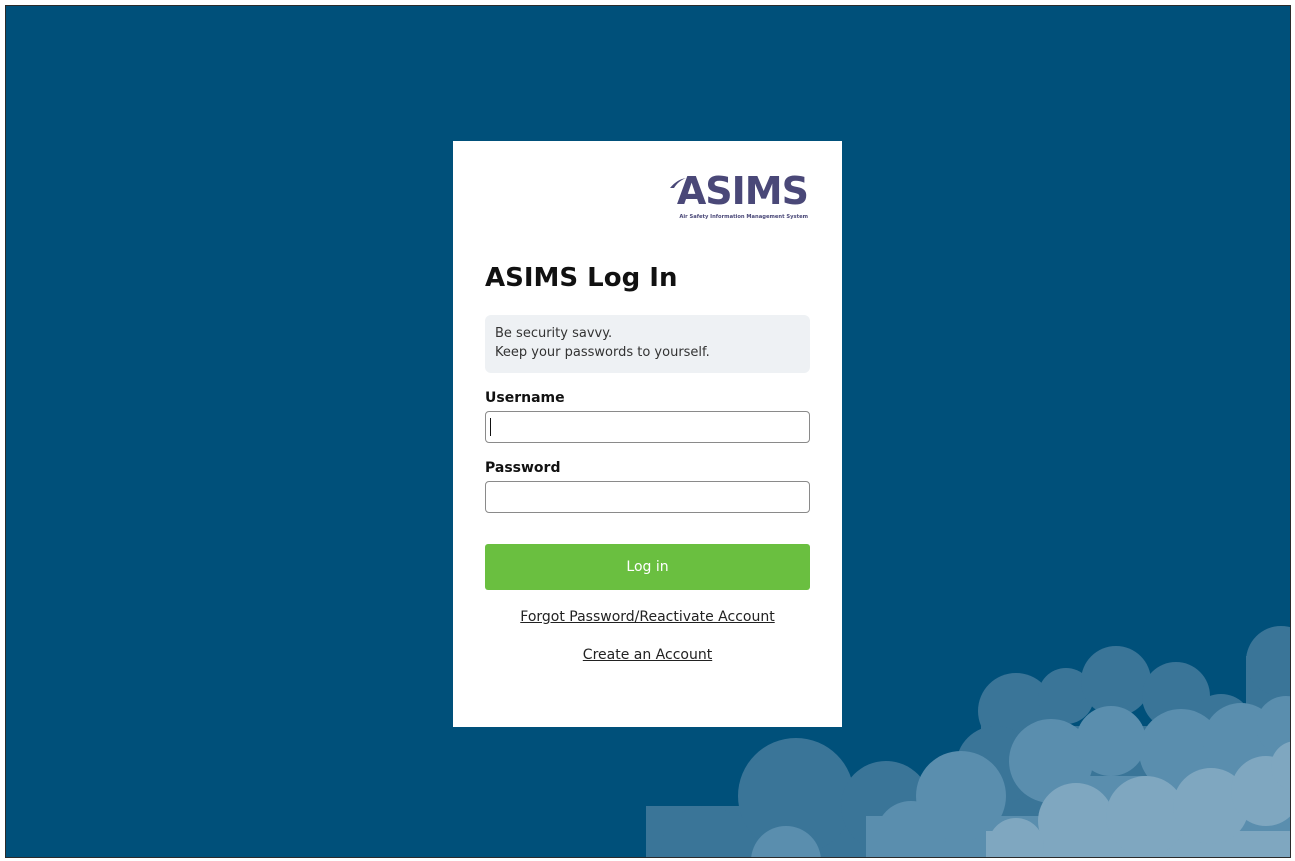  What do you see at coordinates (742, 191) in the screenshot?
I see `logo-wordmark: ASIMS` at bounding box center [742, 191].